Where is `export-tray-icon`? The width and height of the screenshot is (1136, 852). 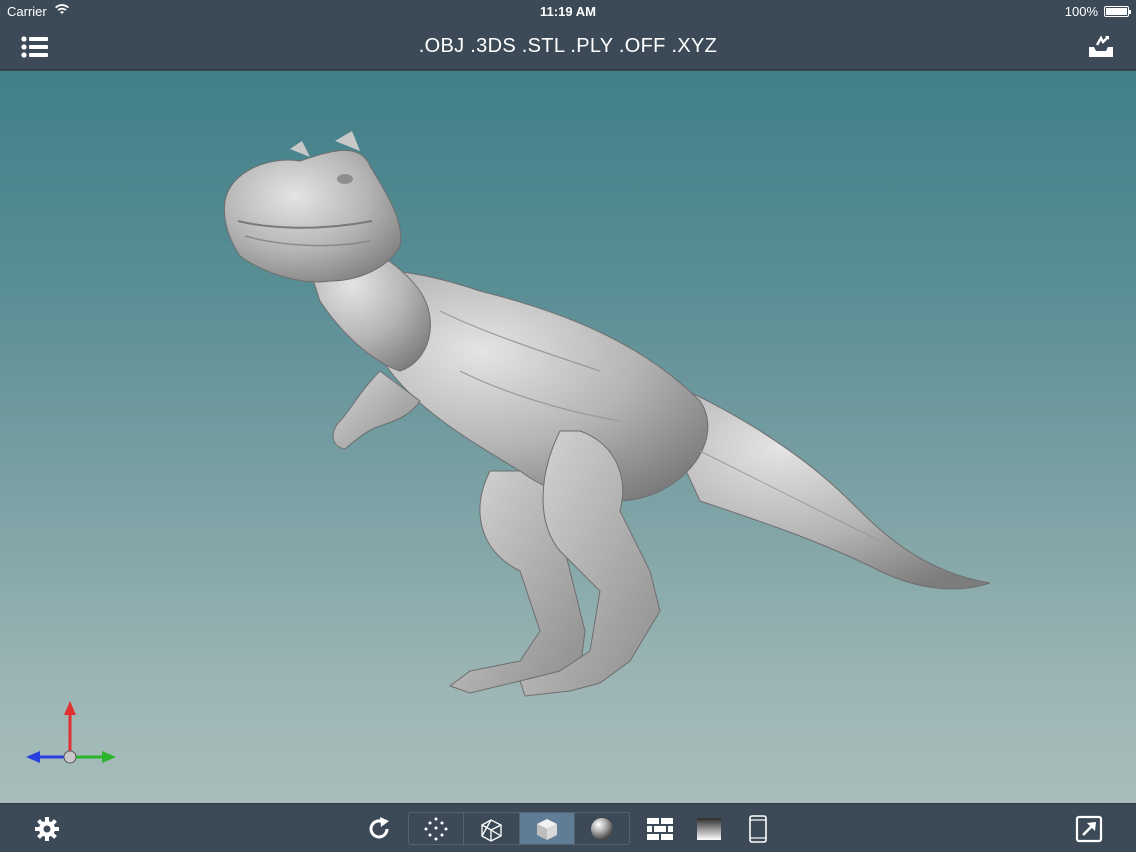
export-tray-icon is located at coordinates (1101, 47).